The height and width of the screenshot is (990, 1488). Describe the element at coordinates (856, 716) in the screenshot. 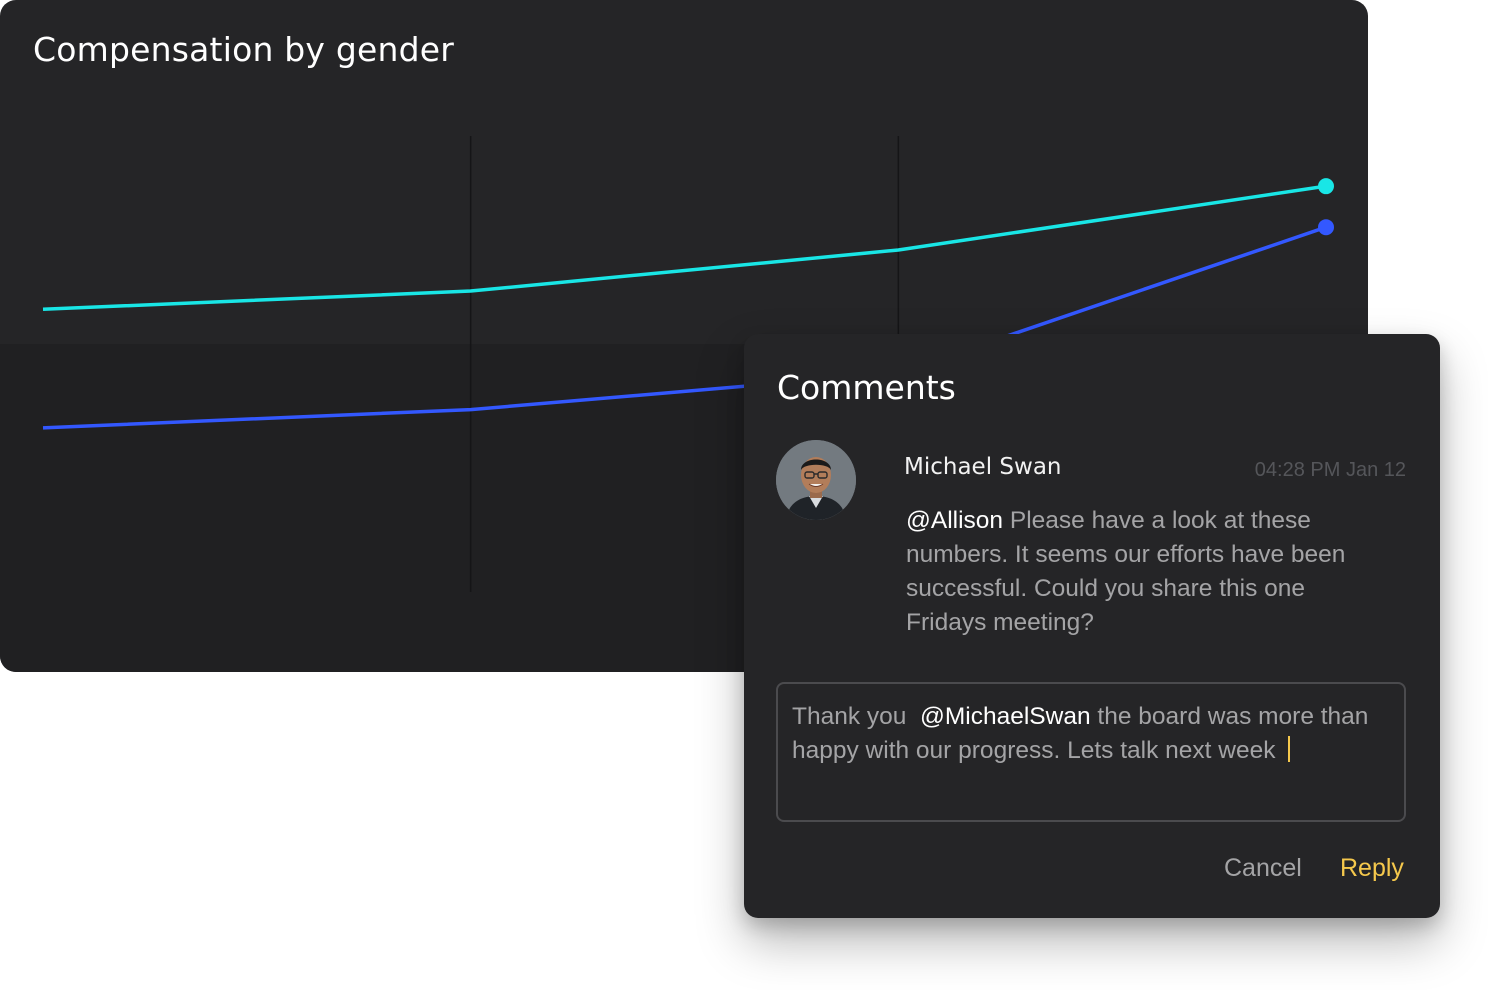

I see `reply-prefix: Thank you` at that location.